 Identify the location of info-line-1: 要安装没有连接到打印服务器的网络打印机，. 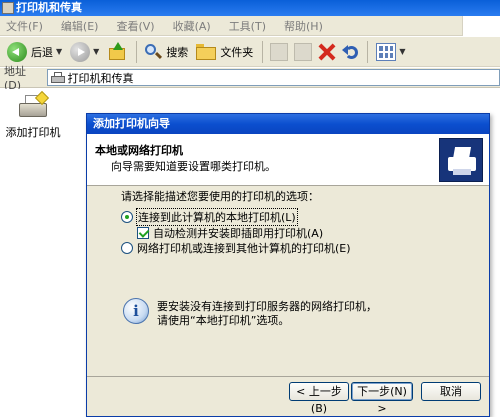
(267, 306).